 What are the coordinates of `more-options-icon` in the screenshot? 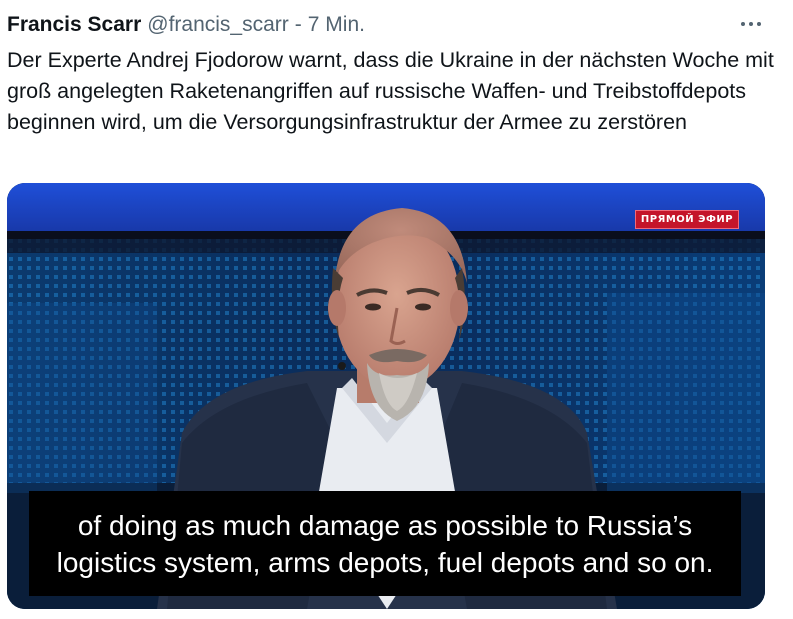 It's located at (751, 24).